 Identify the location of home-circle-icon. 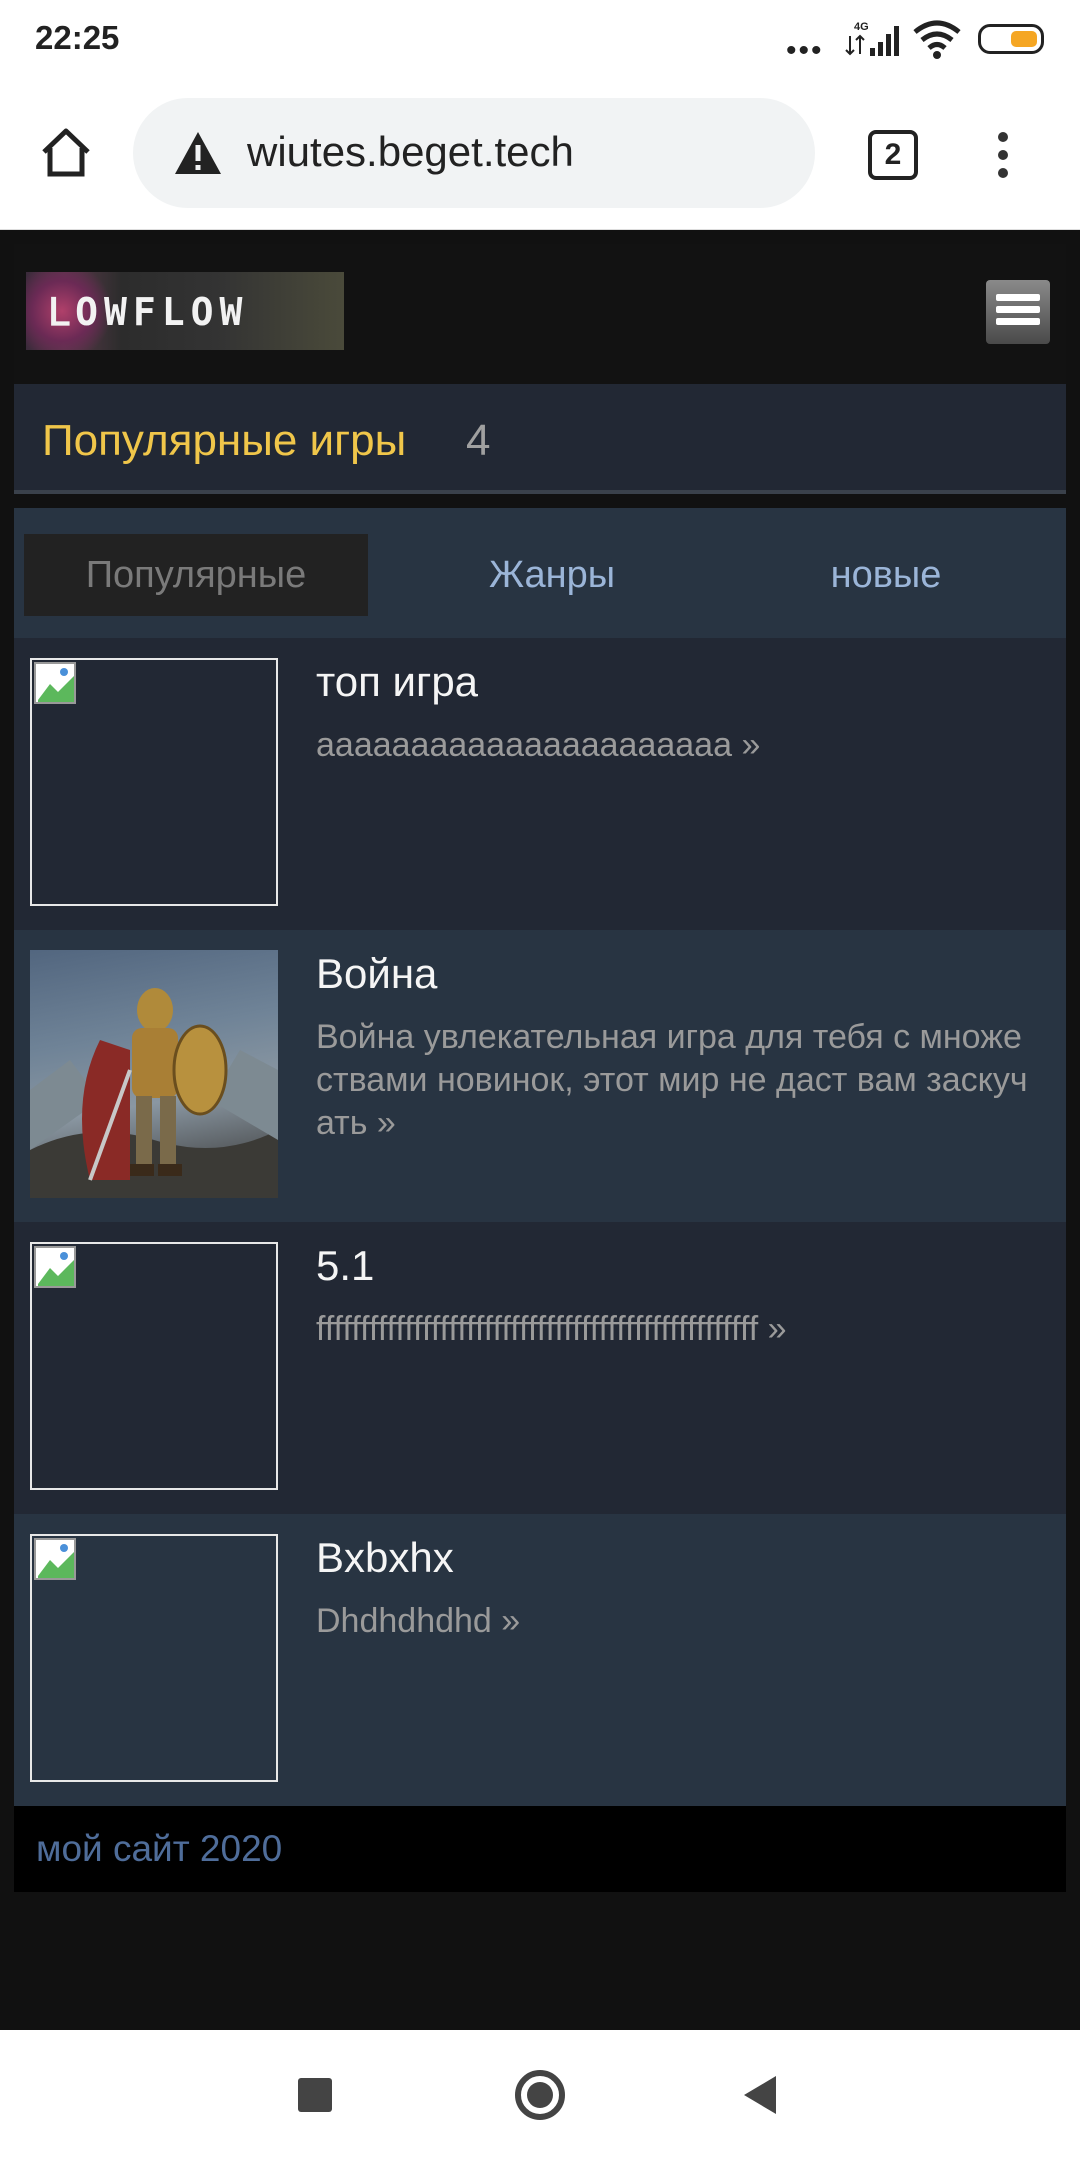
(540, 2095).